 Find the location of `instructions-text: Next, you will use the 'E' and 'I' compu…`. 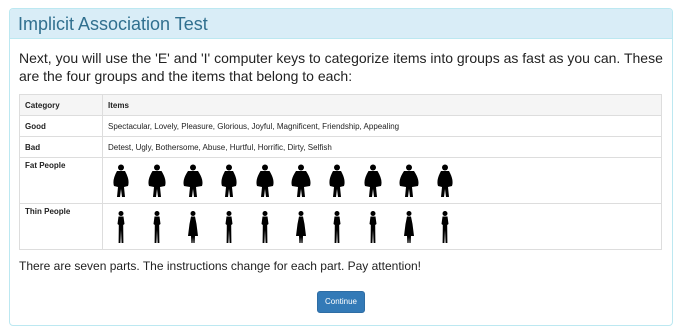

instructions-text: Next, you will use the 'E' and 'I' compu… is located at coordinates (341, 67).